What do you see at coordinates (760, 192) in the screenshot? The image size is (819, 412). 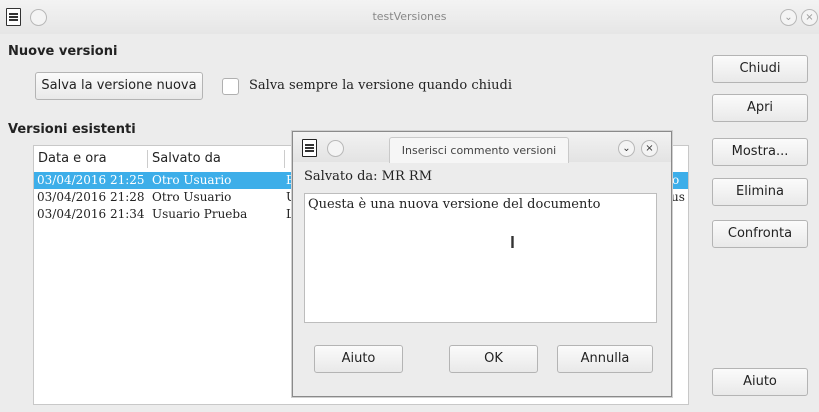 I see `delete-button: Elimina` at bounding box center [760, 192].